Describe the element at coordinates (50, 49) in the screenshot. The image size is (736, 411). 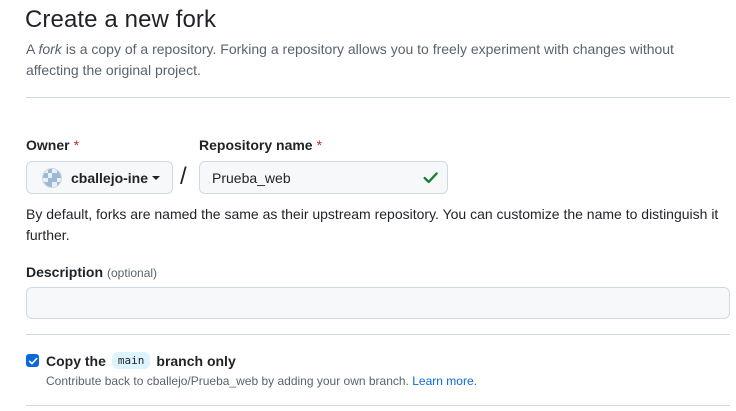
I see `fork-term: fork` at that location.